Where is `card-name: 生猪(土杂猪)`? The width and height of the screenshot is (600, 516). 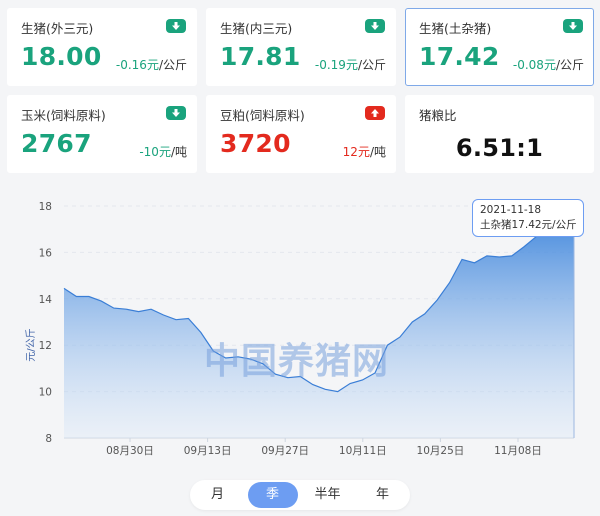
card-name: 生猪(土杂猪) is located at coordinates (455, 28).